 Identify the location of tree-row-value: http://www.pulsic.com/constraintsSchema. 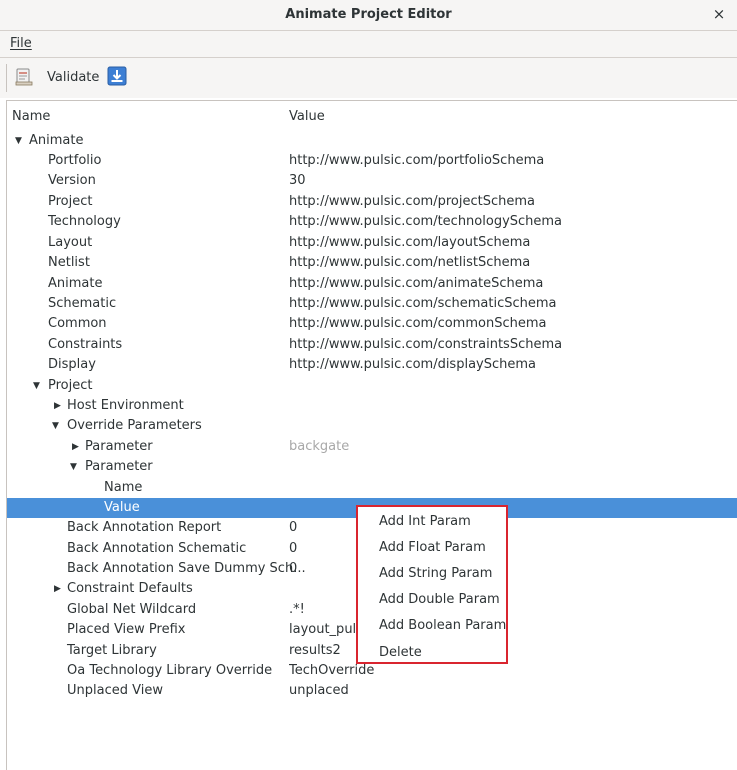
(426, 344).